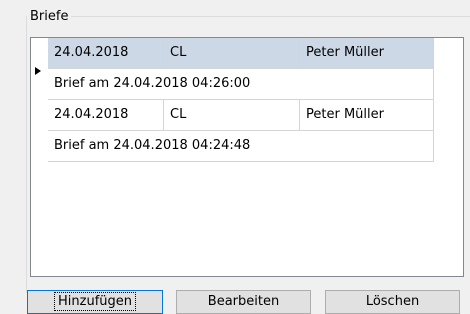 This screenshot has width=470, height=314. What do you see at coordinates (38, 71) in the screenshot?
I see `current-row-arrow-icon` at bounding box center [38, 71].